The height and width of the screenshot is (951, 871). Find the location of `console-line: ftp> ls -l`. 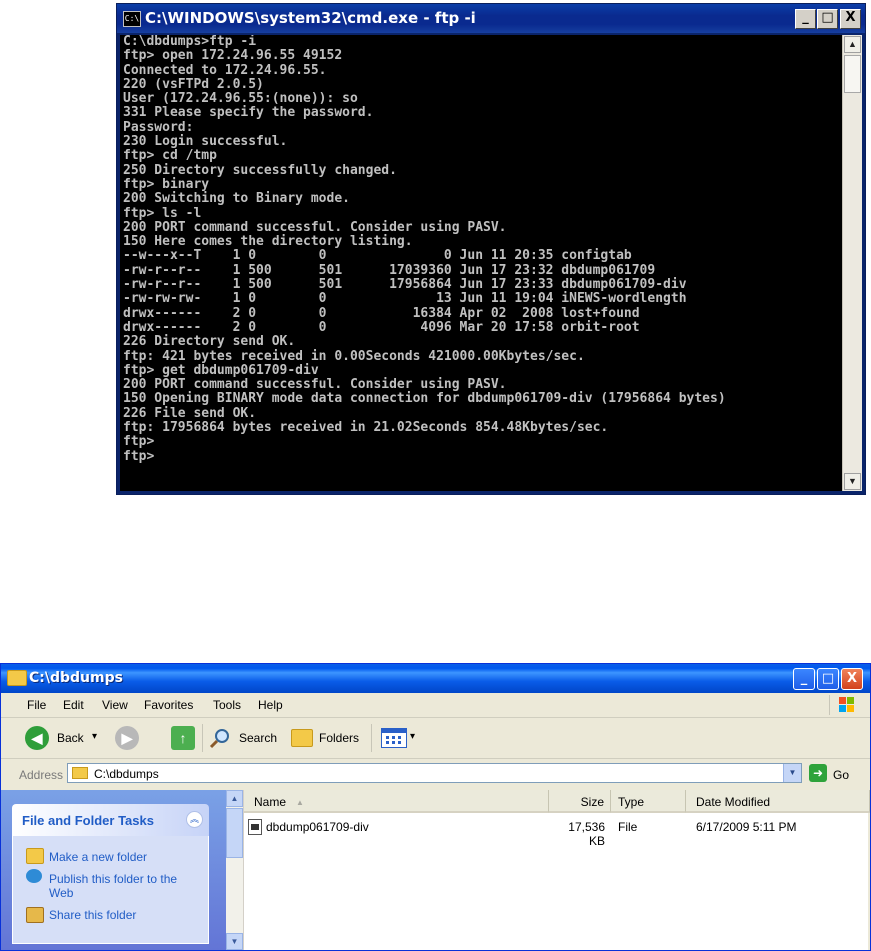

console-line: ftp> ls -l is located at coordinates (162, 213).